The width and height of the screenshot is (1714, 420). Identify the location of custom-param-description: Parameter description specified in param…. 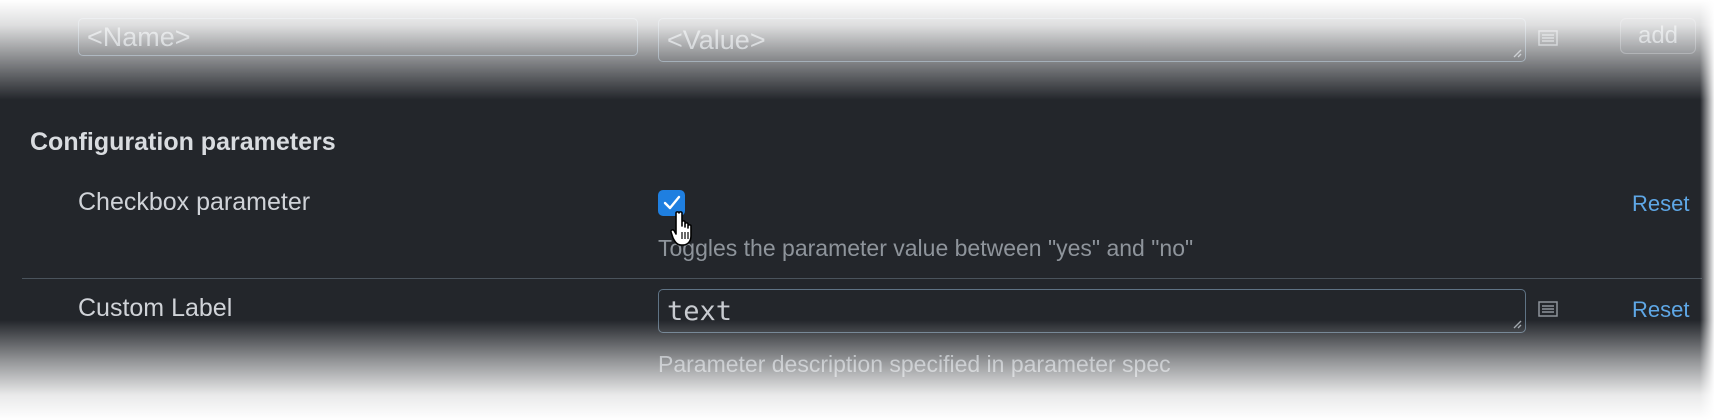
(914, 364).